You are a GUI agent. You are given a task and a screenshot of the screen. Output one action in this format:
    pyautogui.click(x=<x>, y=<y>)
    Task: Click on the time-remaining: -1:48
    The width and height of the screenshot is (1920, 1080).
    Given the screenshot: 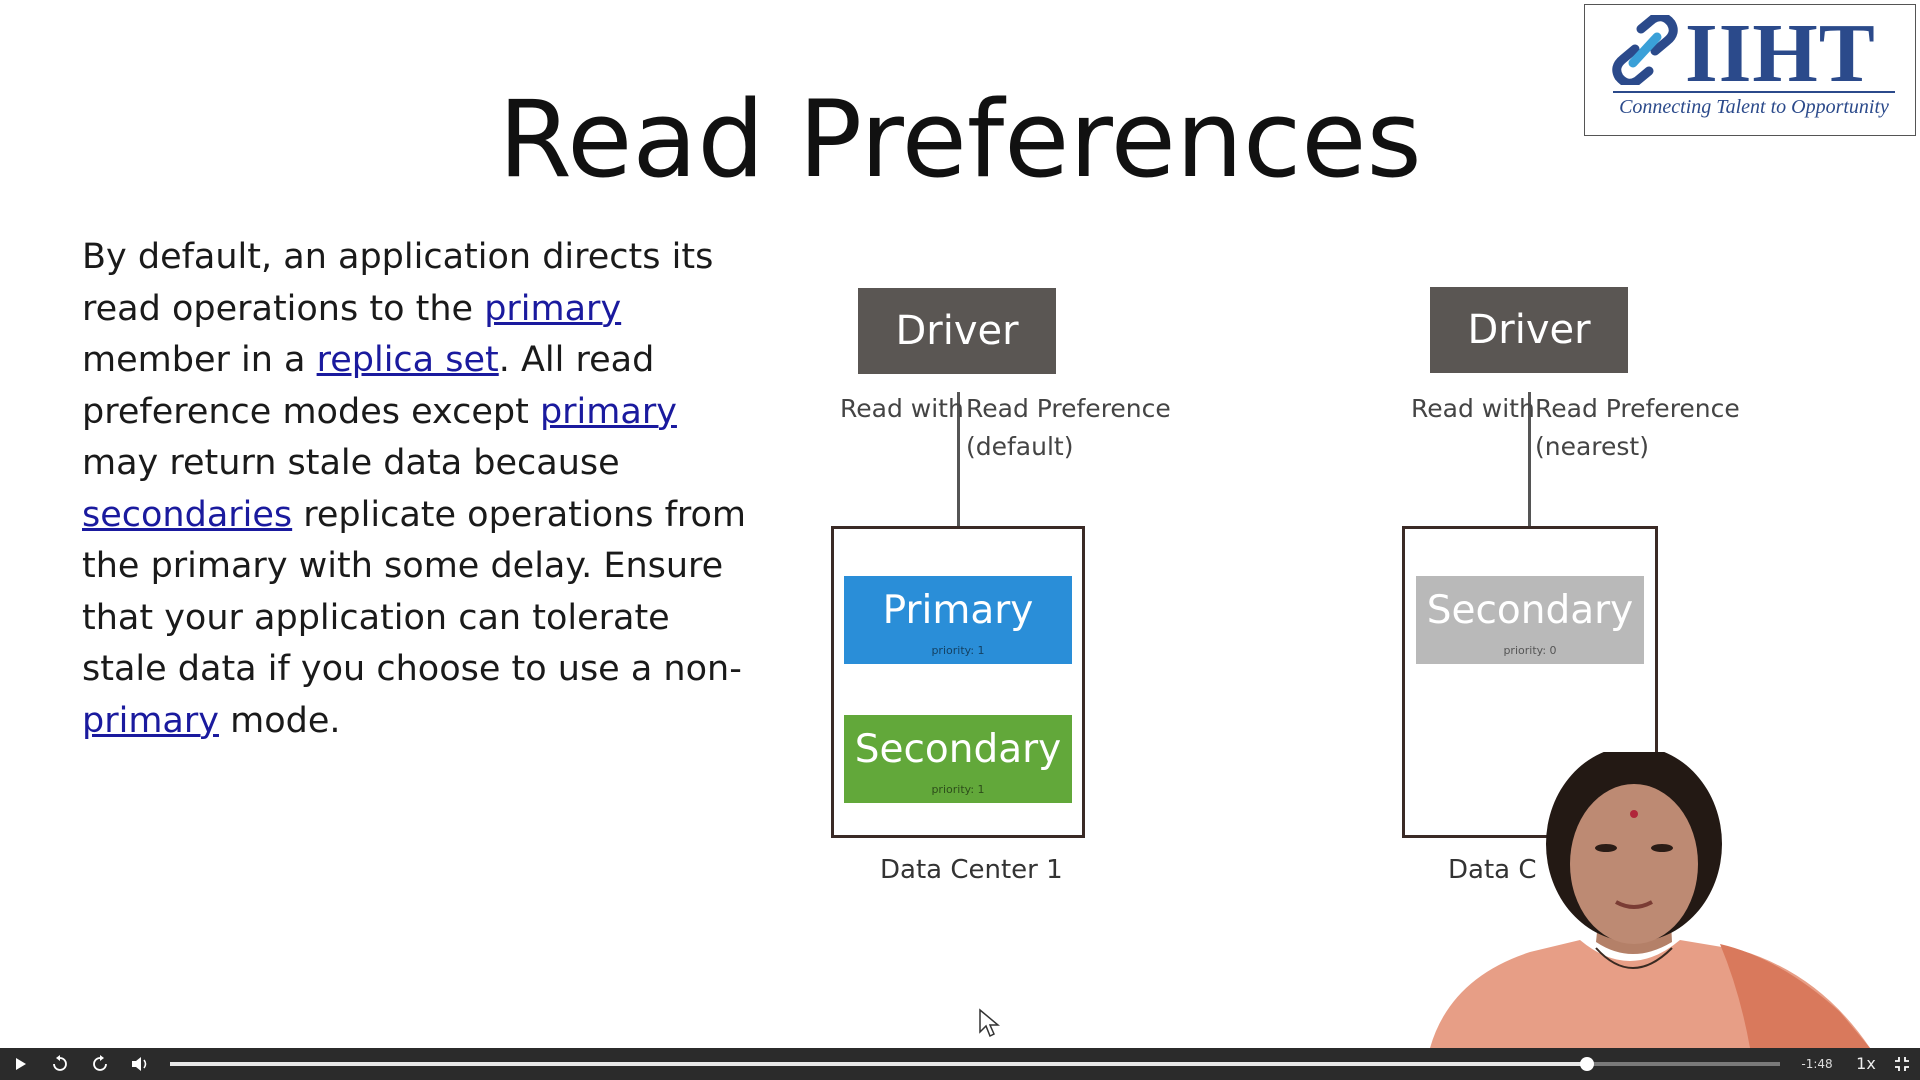 What is the action you would take?
    pyautogui.click(x=1817, y=1064)
    